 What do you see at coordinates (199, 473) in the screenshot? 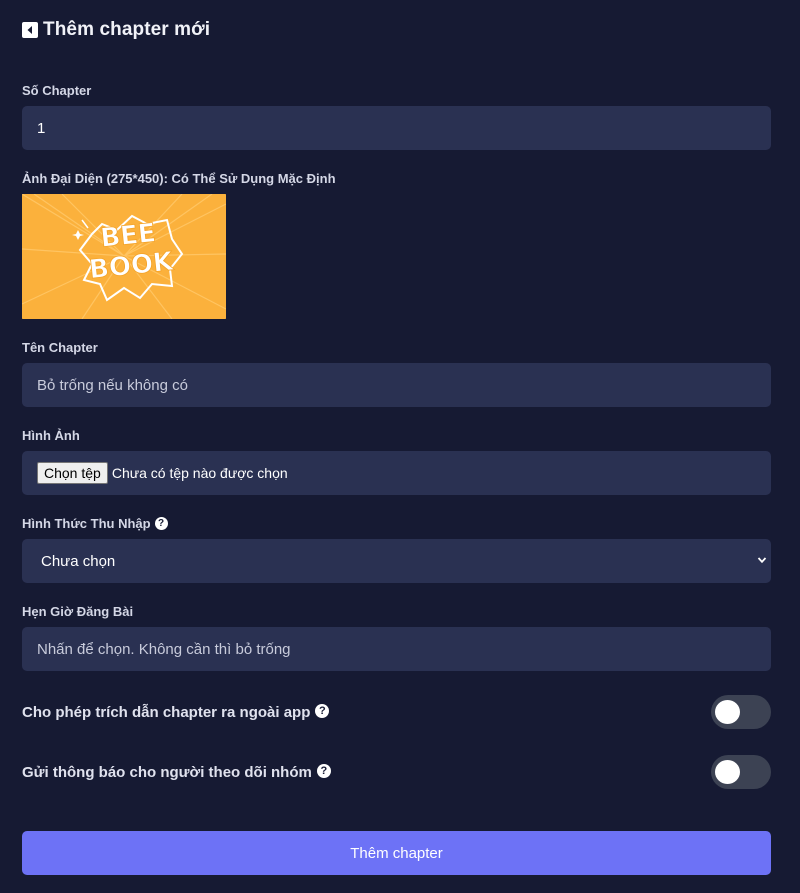
I see `file-status-text: Chưa có tệp nào được chọn` at bounding box center [199, 473].